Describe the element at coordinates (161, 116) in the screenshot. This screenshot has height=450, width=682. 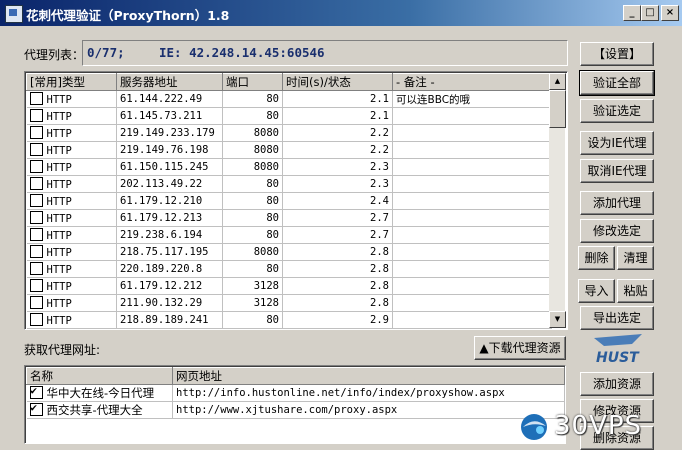
I see `cell-addr-text: 61.145.73.211` at that location.